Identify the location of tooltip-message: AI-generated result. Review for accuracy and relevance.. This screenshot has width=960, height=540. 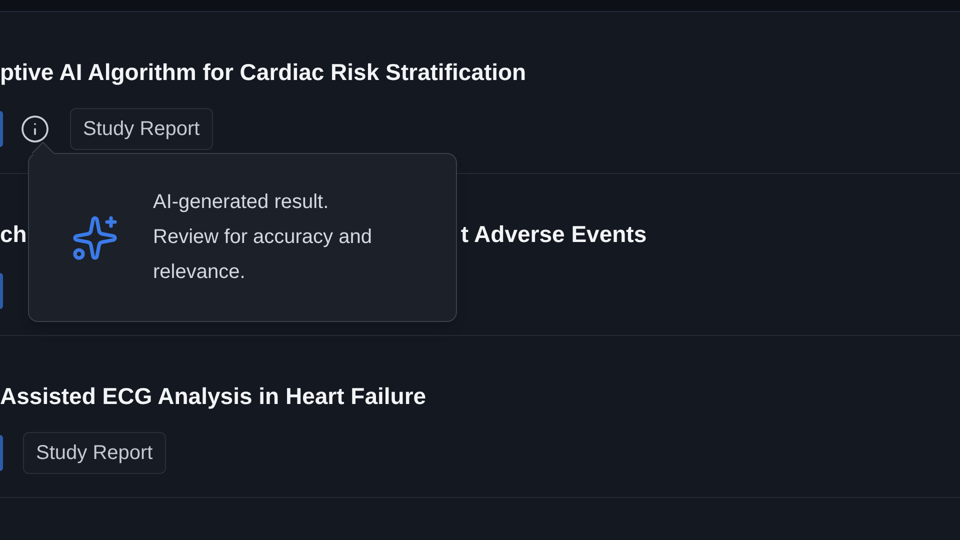
(263, 237).